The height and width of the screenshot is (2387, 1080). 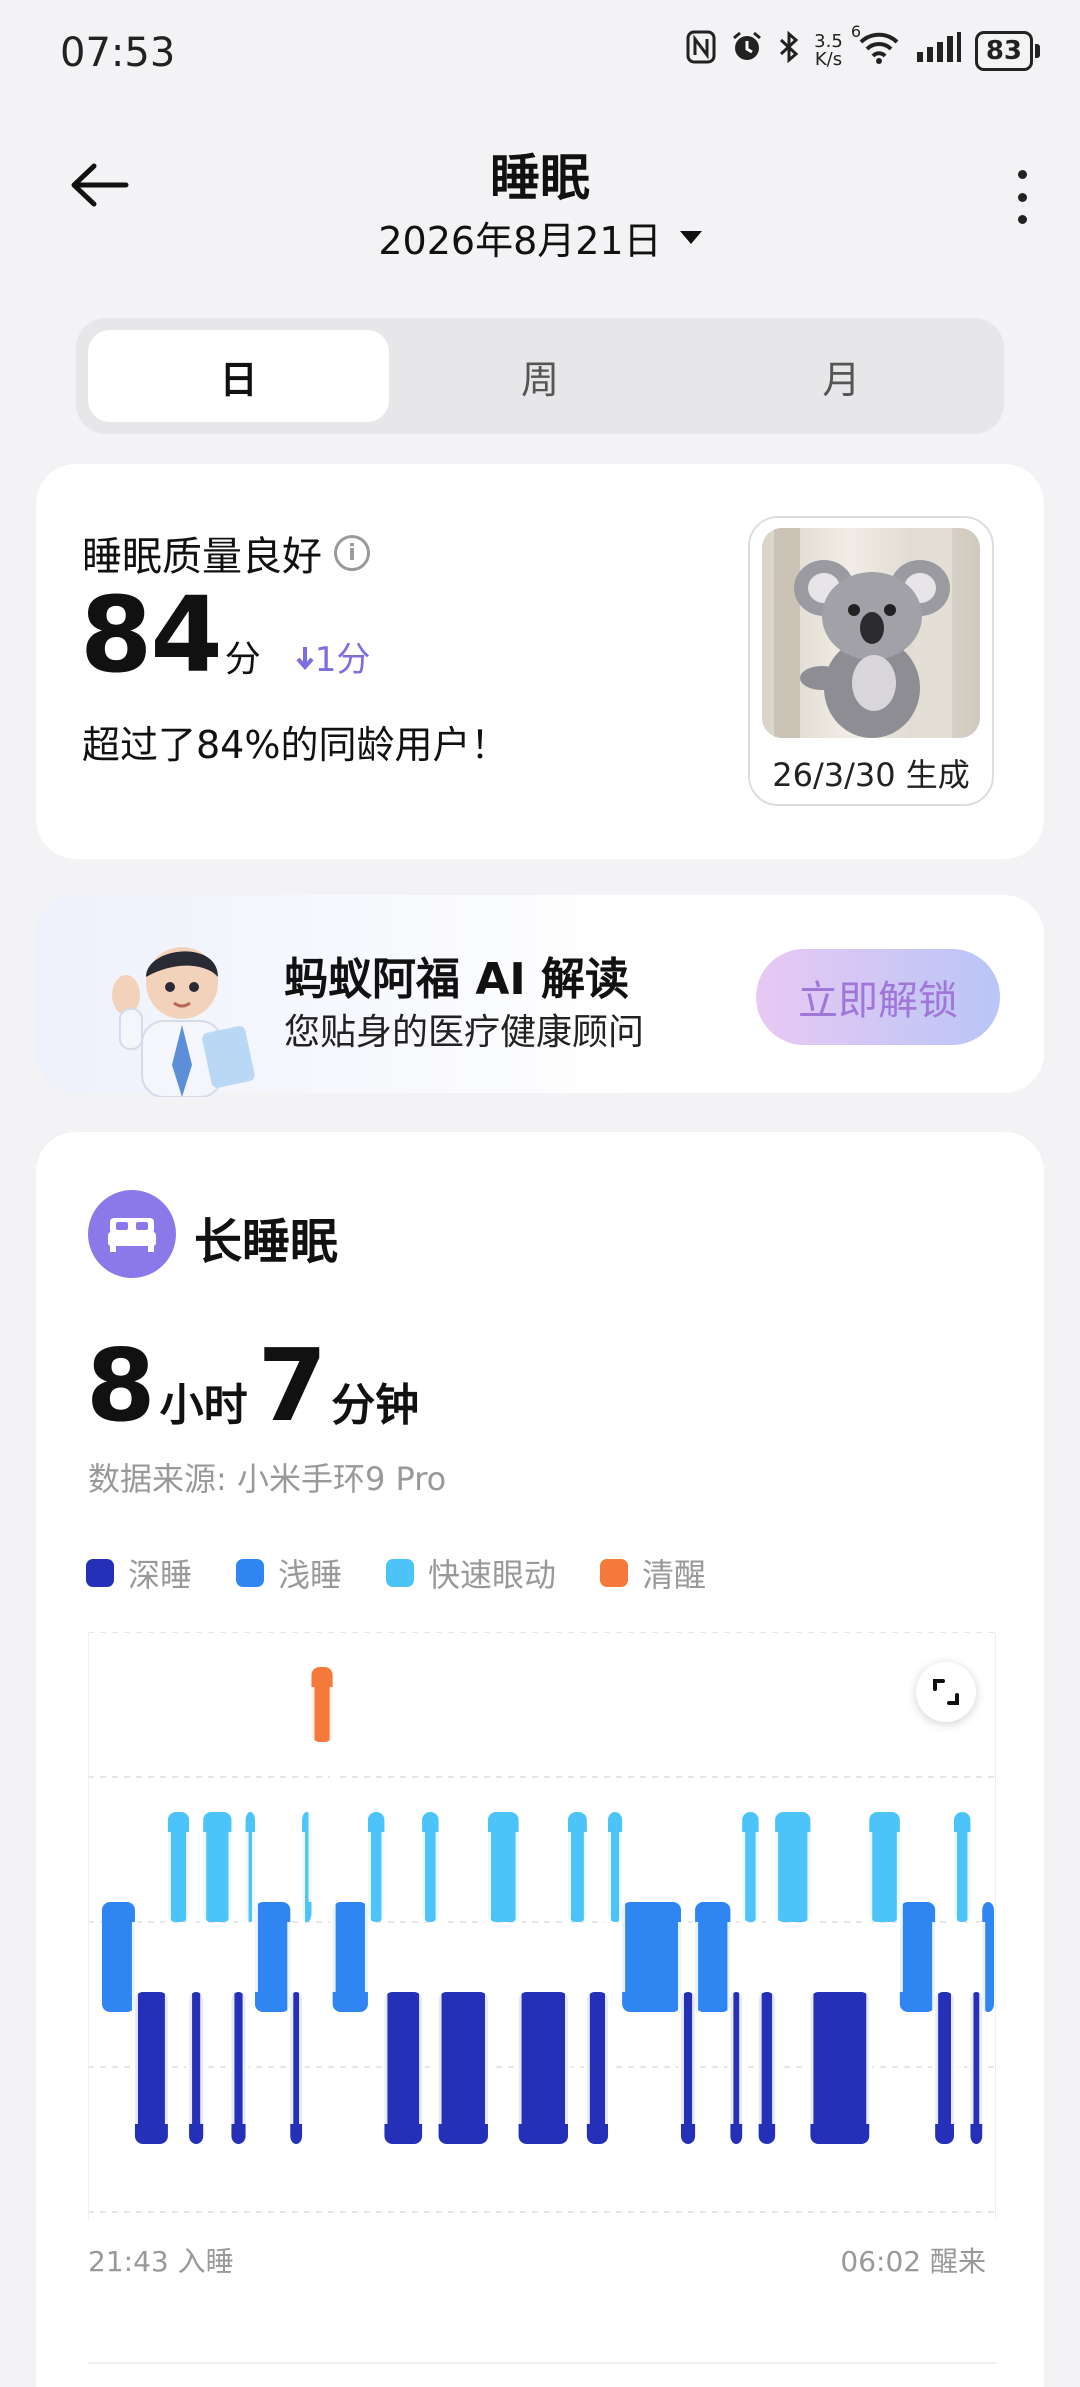 I want to click on caret-down-icon, so click(x=690, y=237).